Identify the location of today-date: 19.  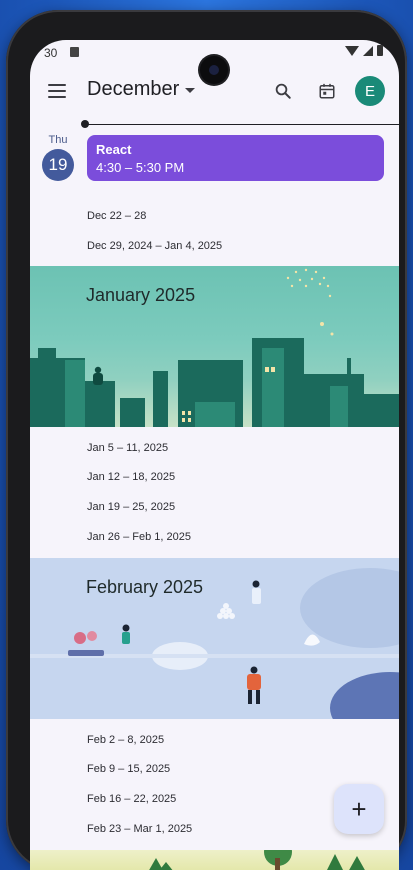
(58, 165).